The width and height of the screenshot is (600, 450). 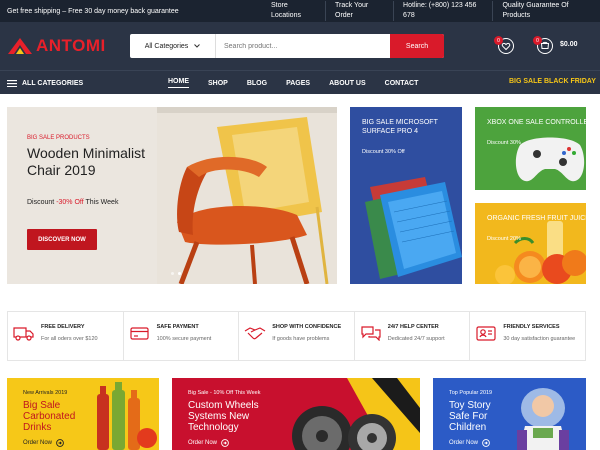 I want to click on slider-dot-active, so click(x=179, y=273).